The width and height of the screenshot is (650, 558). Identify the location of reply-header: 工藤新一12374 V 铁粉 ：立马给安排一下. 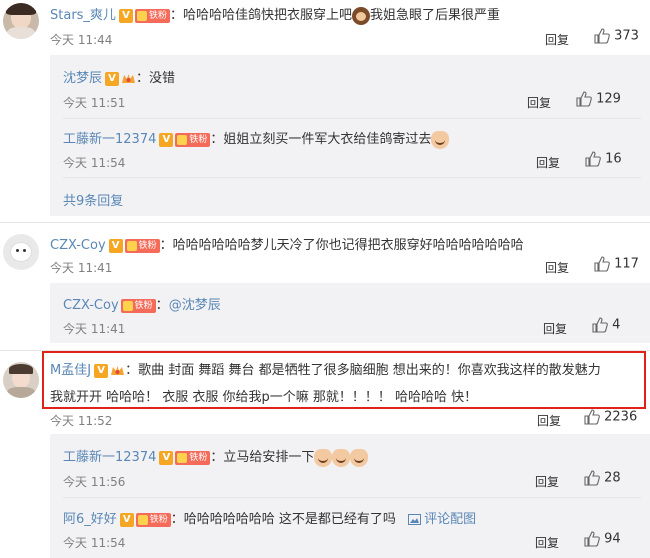
(216, 456).